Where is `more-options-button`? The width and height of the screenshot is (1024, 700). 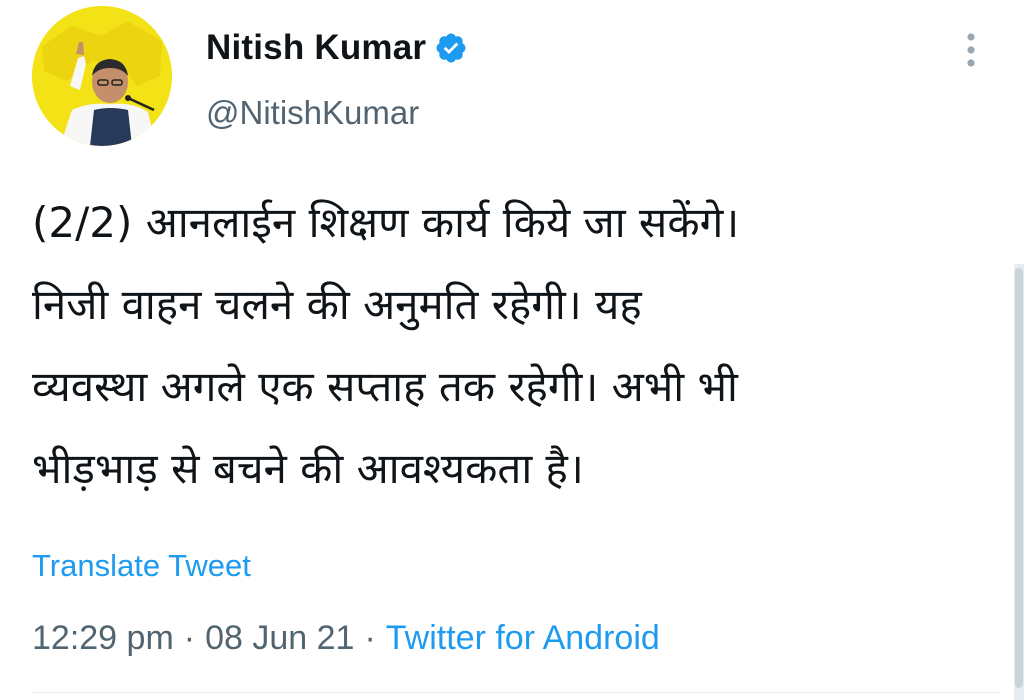 more-options-button is located at coordinates (971, 50).